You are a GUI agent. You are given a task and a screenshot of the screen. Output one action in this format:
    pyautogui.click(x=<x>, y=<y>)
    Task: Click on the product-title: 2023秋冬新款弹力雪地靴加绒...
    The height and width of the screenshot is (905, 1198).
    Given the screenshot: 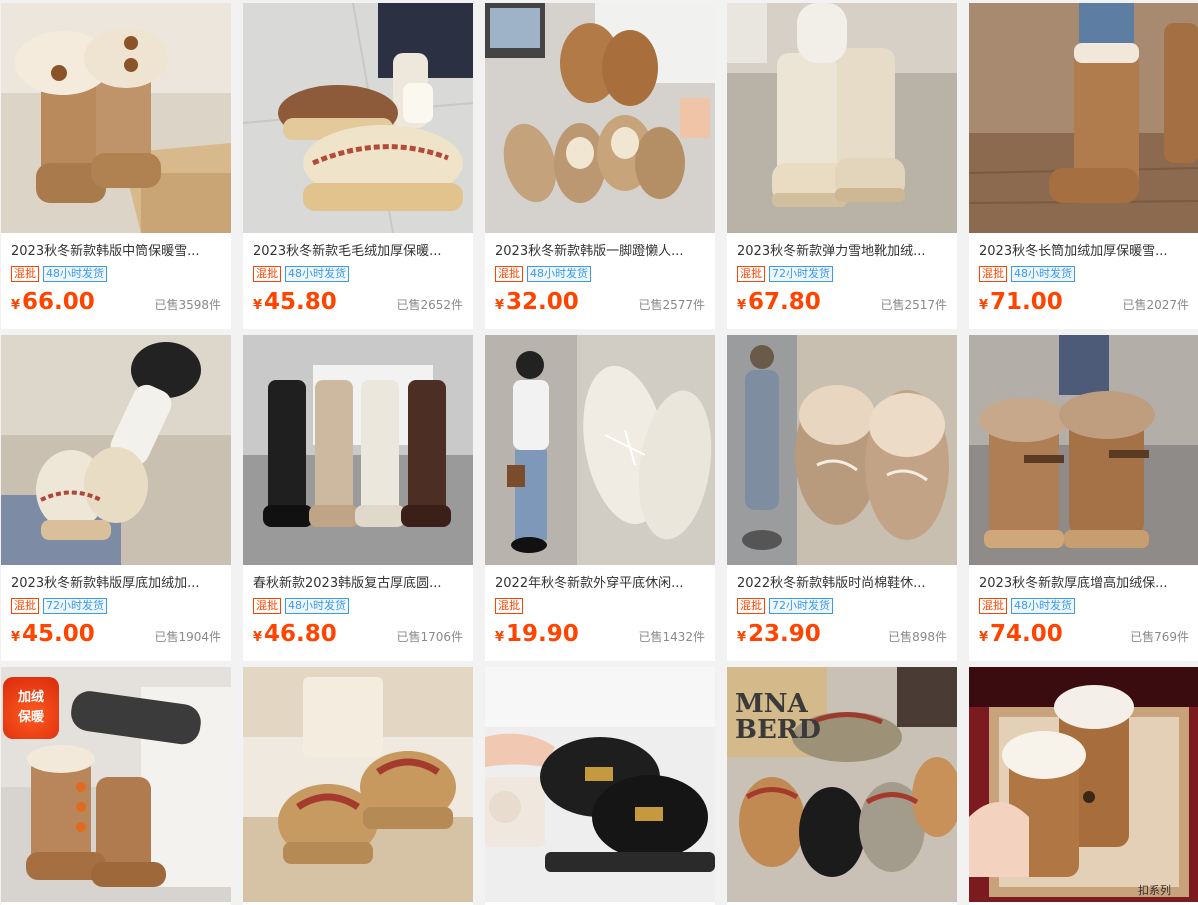 What is the action you would take?
    pyautogui.click(x=842, y=252)
    